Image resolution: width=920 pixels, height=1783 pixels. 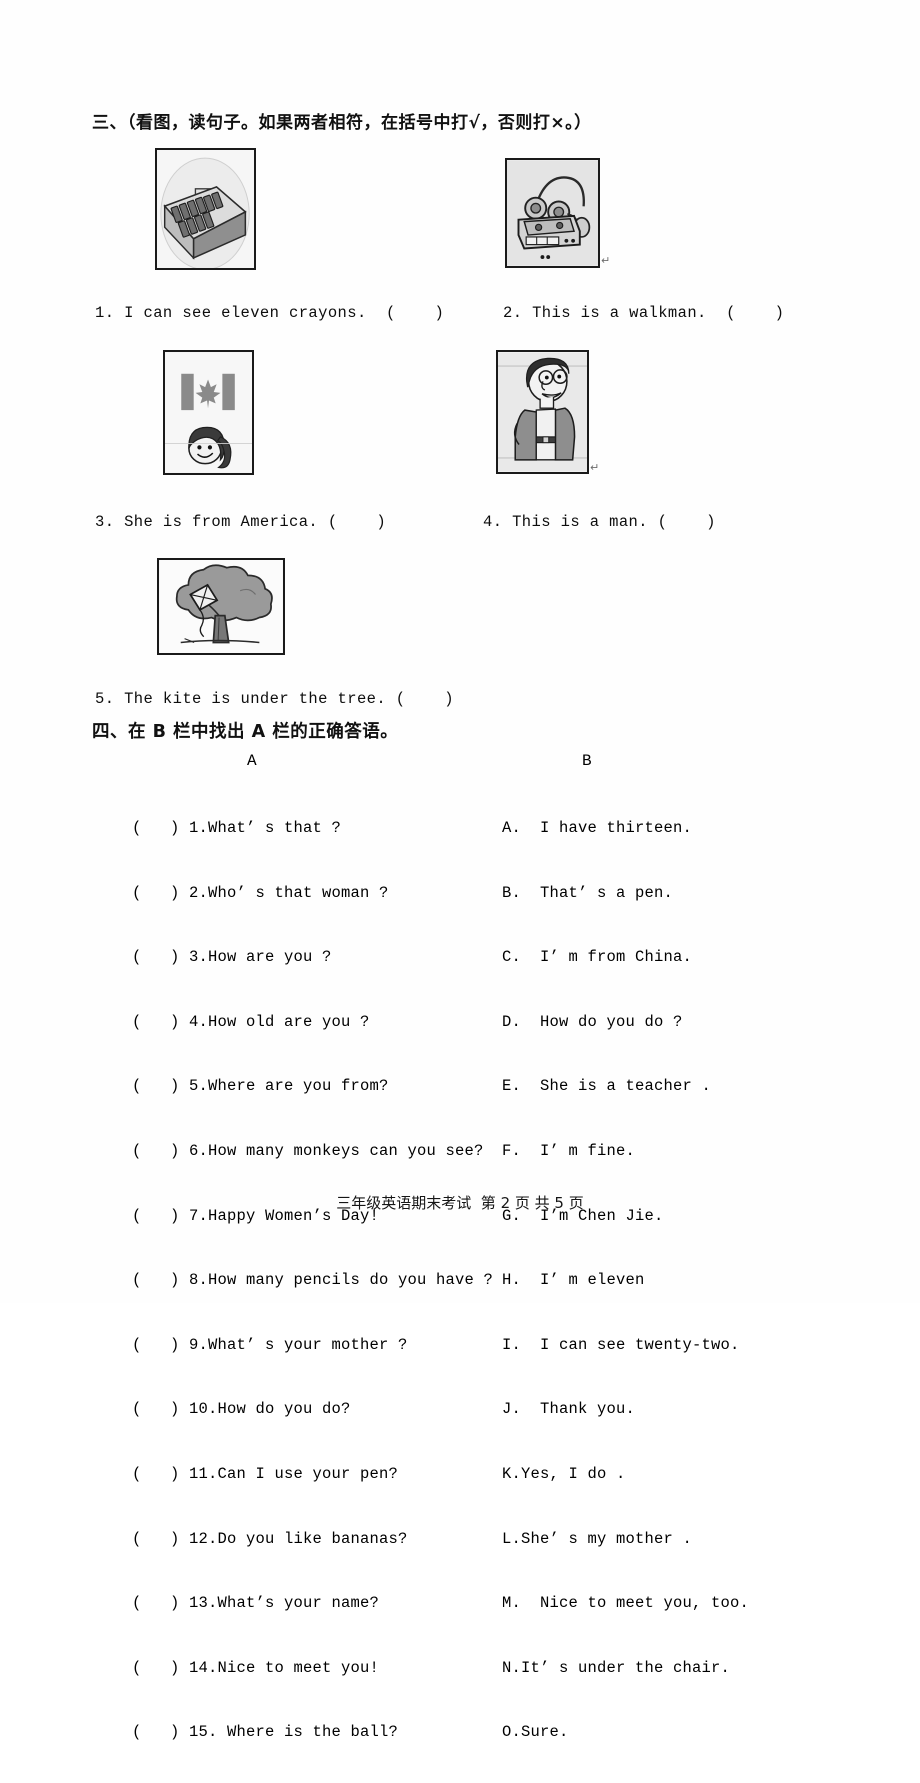 What do you see at coordinates (625, 1345) in the screenshot?
I see `list-item: I. I can see twenty-two.` at bounding box center [625, 1345].